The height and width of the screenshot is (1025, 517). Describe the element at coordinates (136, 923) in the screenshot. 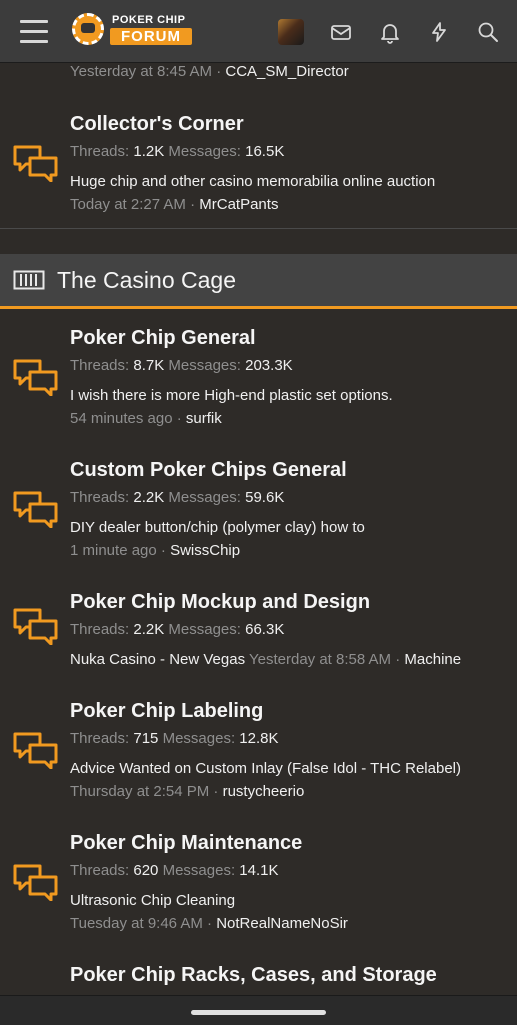

I see `last-post-time: Tuesday at 9:46 AM` at that location.